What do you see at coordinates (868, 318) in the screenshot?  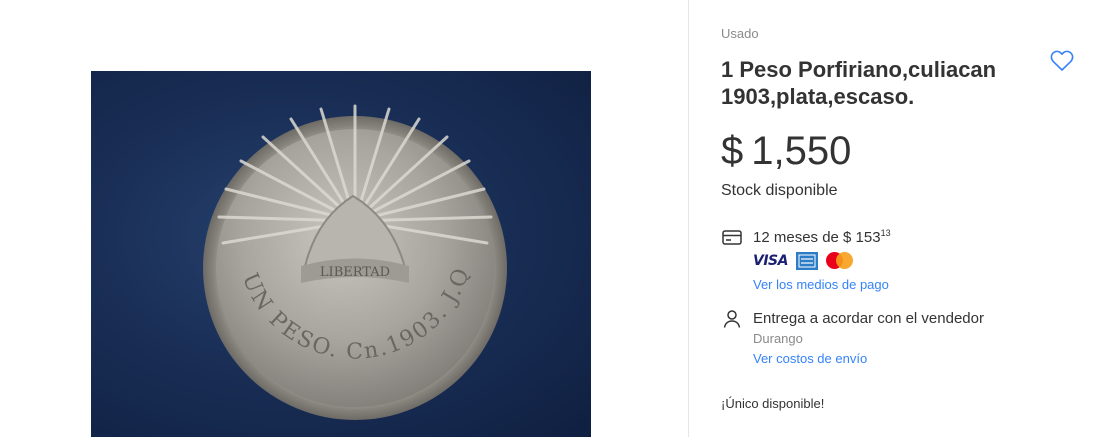 I see `shipping-method: Entrega a acordar con el vendedor` at bounding box center [868, 318].